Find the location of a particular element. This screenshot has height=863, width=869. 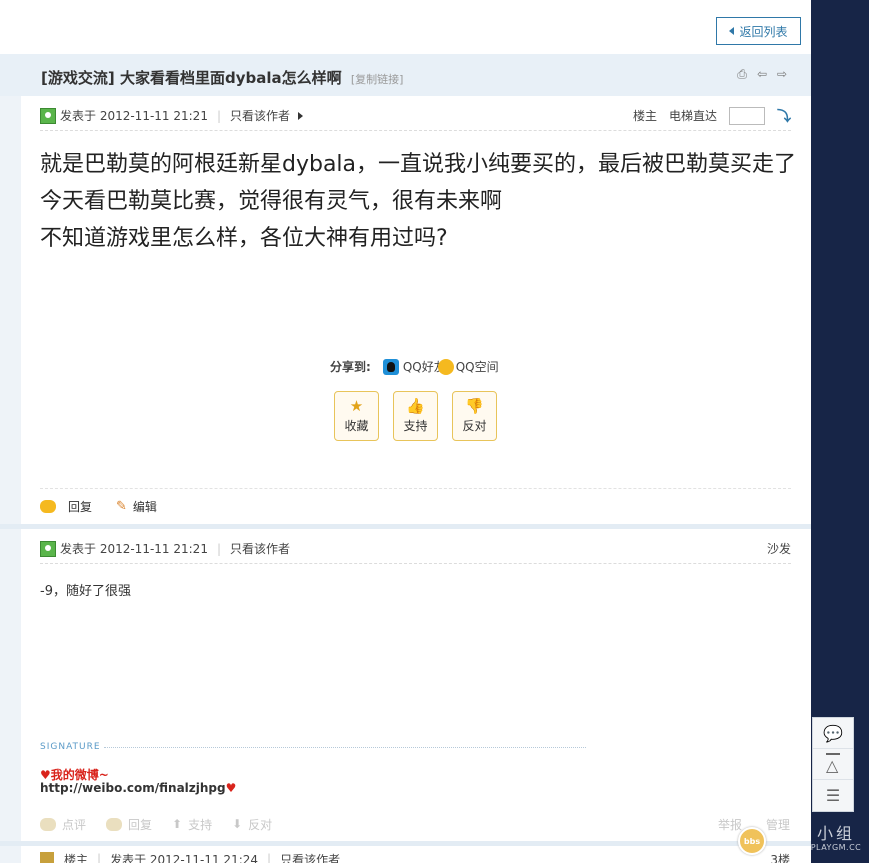

jump-go-icon: ⤵ is located at coordinates (784, 116).